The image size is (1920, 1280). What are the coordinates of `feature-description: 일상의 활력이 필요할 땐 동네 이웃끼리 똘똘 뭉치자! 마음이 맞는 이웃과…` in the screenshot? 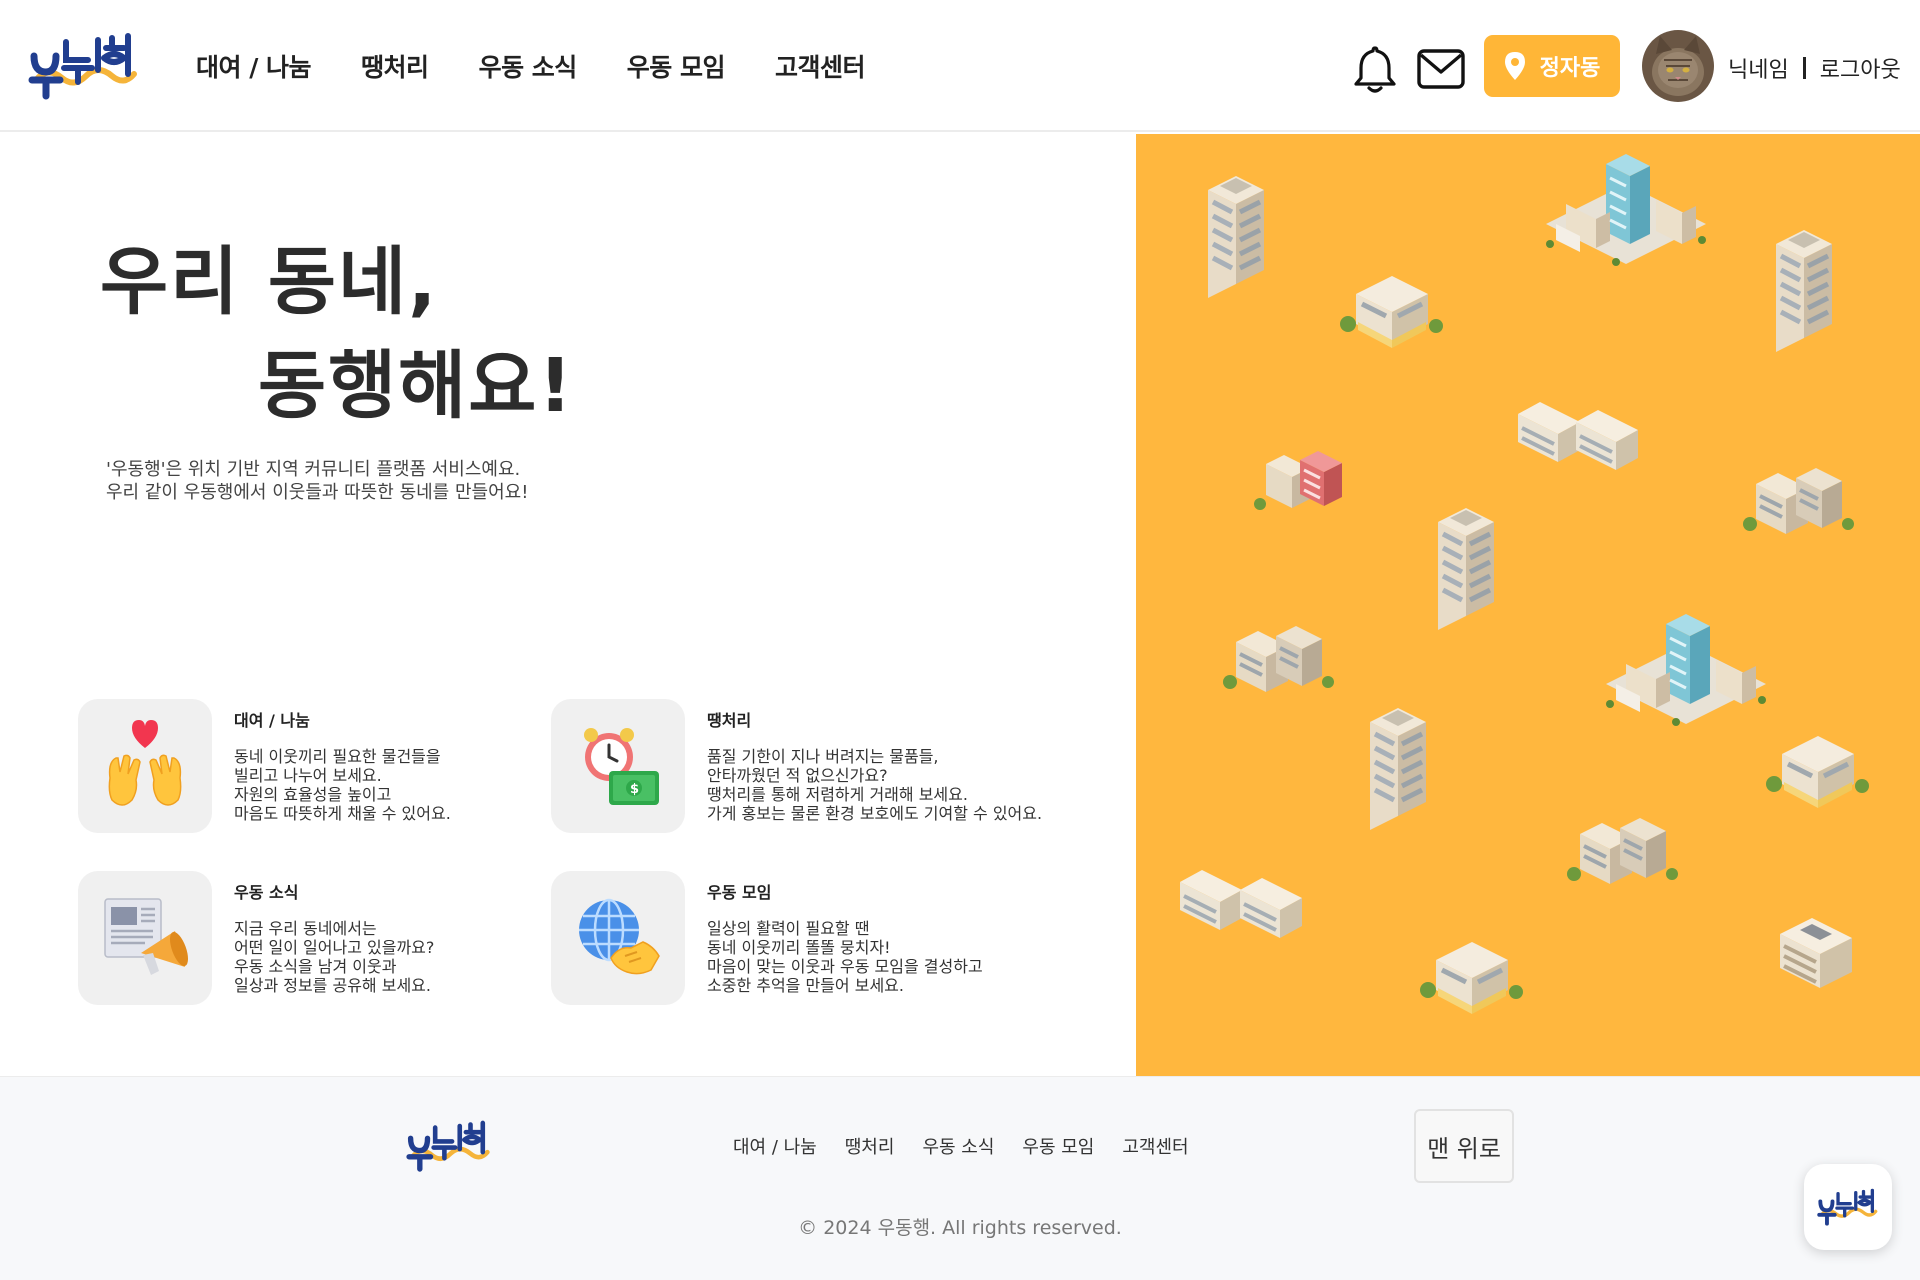 It's located at (845, 957).